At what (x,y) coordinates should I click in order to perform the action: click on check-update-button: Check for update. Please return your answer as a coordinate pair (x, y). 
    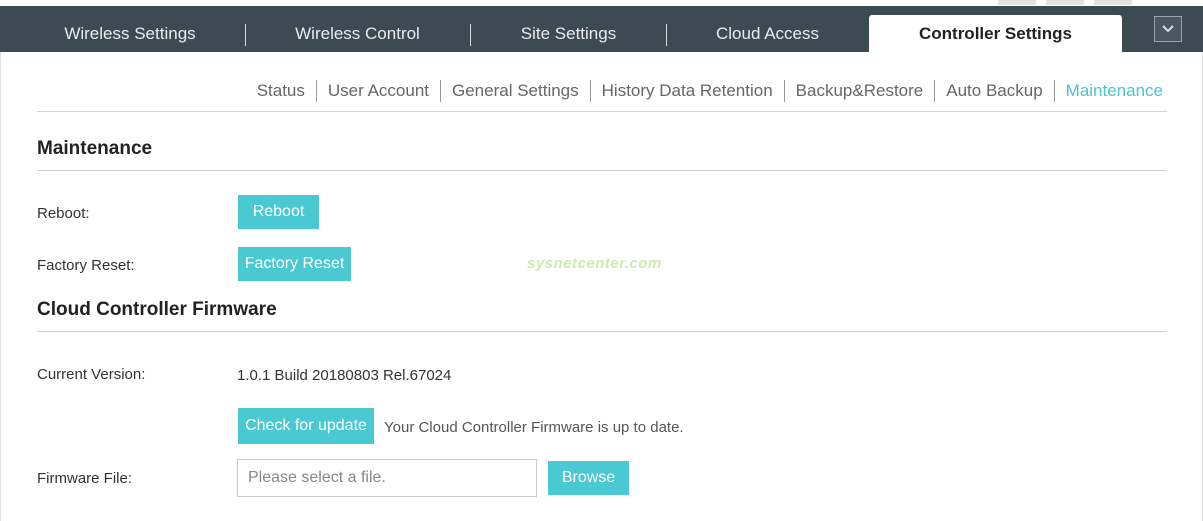
    Looking at the image, I should click on (306, 426).